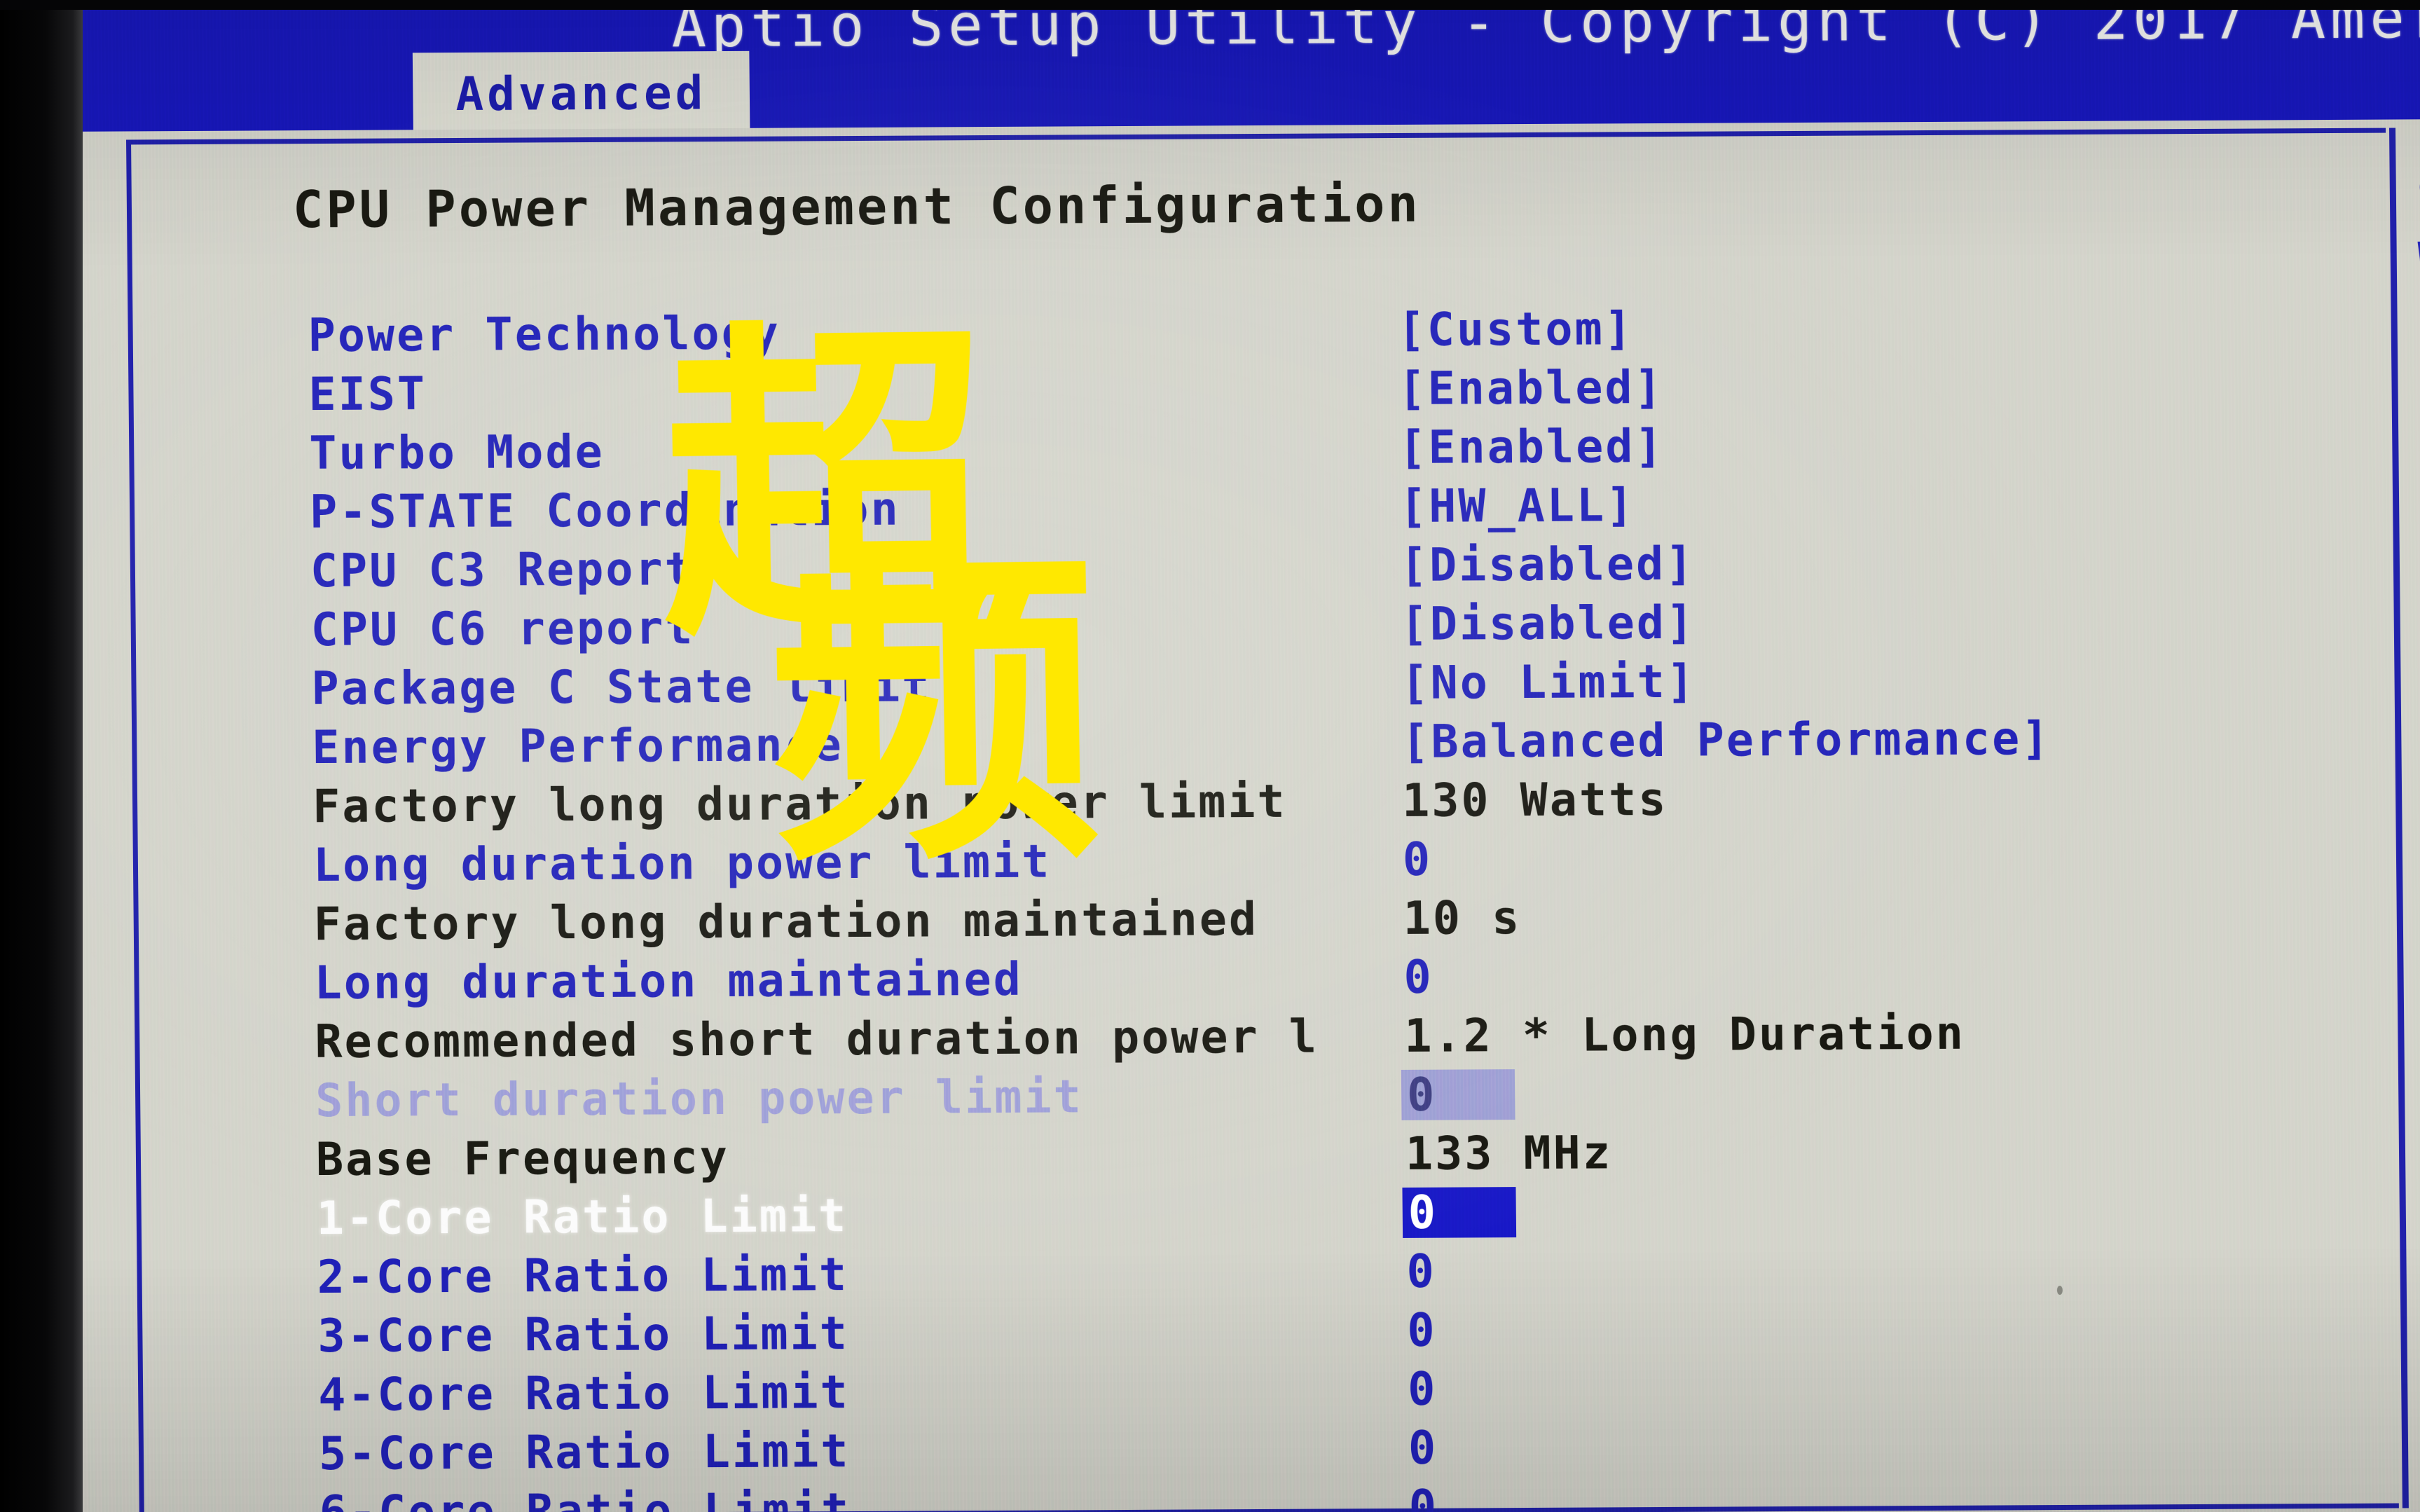  I want to click on setting-value: [No Limit], so click(1548, 682).